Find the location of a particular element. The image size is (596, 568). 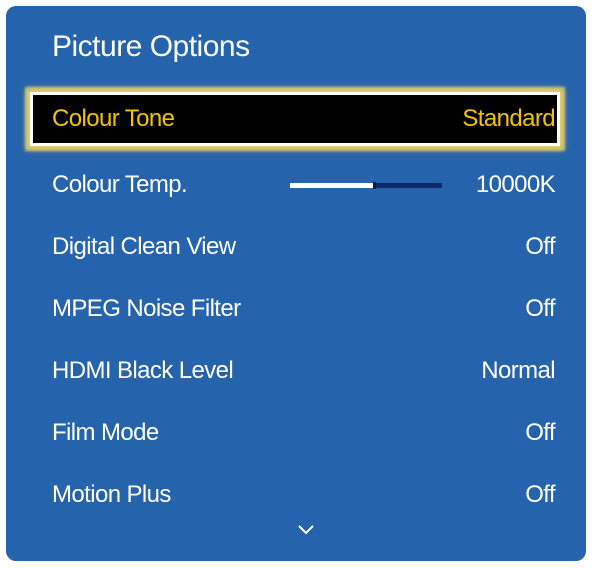

menu-item-label: MPEG Noise Filter is located at coordinates (146, 308).